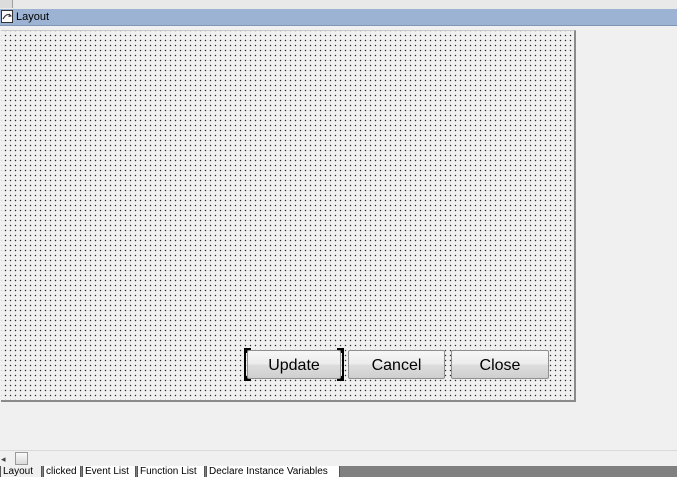 The image size is (677, 477). Describe the element at coordinates (338, 17) in the screenshot. I see `layout-title-bar: Layout` at that location.